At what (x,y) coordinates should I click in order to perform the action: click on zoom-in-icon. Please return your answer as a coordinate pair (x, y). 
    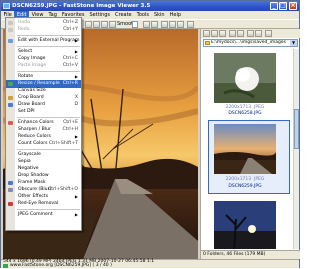
    Looking at the image, I should click on (88, 24).